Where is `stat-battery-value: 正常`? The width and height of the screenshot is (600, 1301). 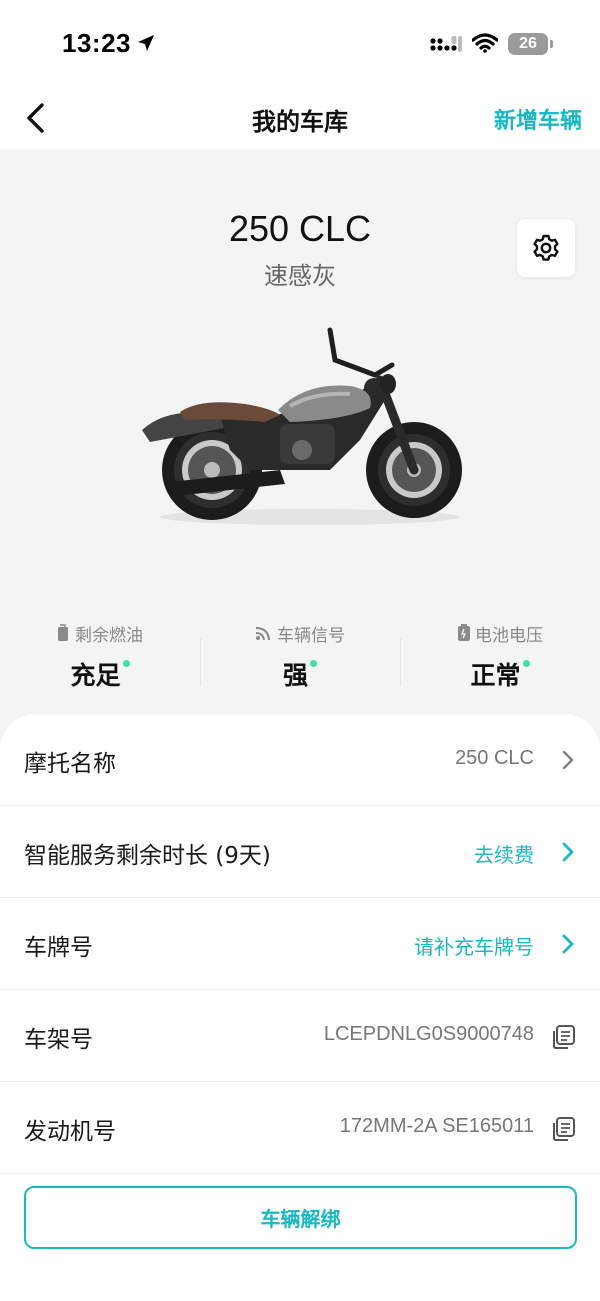
stat-battery-value: 正常 is located at coordinates (495, 675).